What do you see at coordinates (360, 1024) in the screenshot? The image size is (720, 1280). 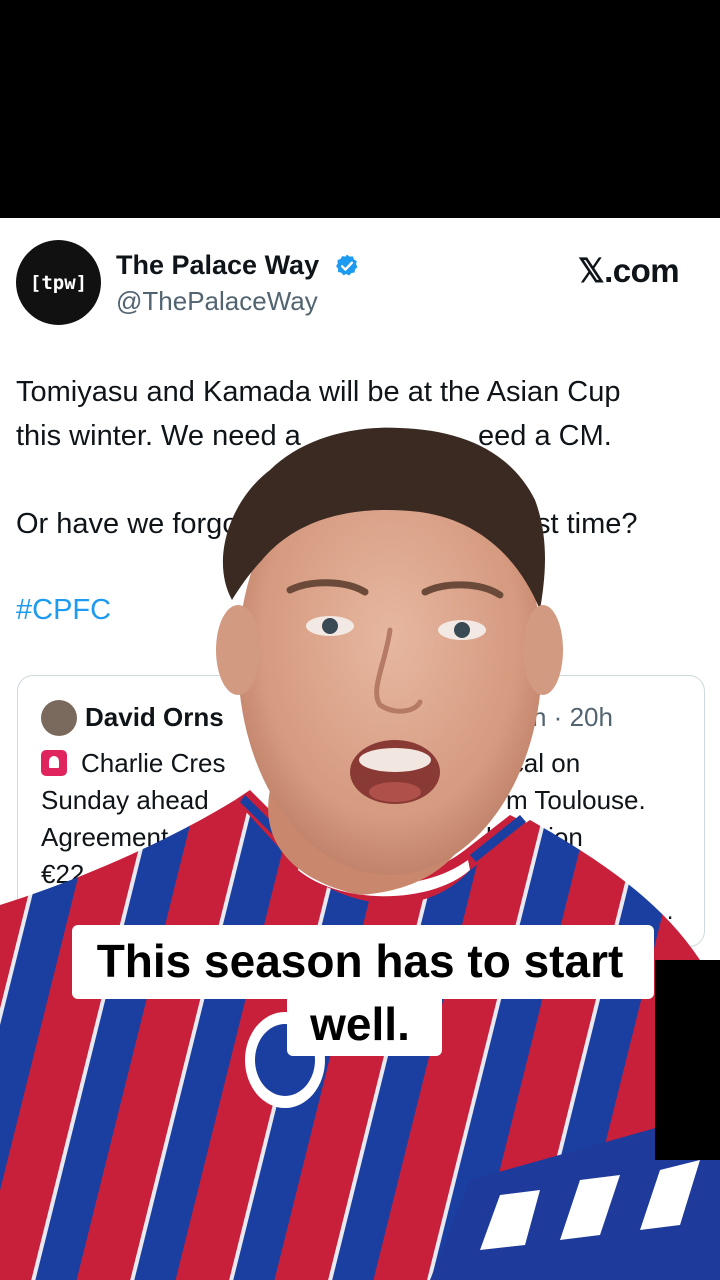 I see `caption-line-2: well.` at bounding box center [360, 1024].